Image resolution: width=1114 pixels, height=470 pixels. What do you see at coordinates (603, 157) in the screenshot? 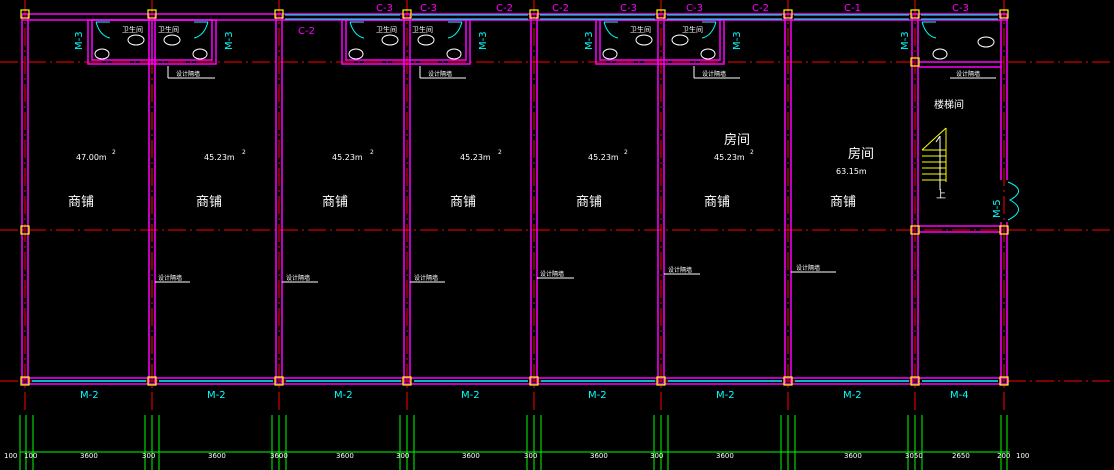
I see `area-5: 45.23m` at bounding box center [603, 157].